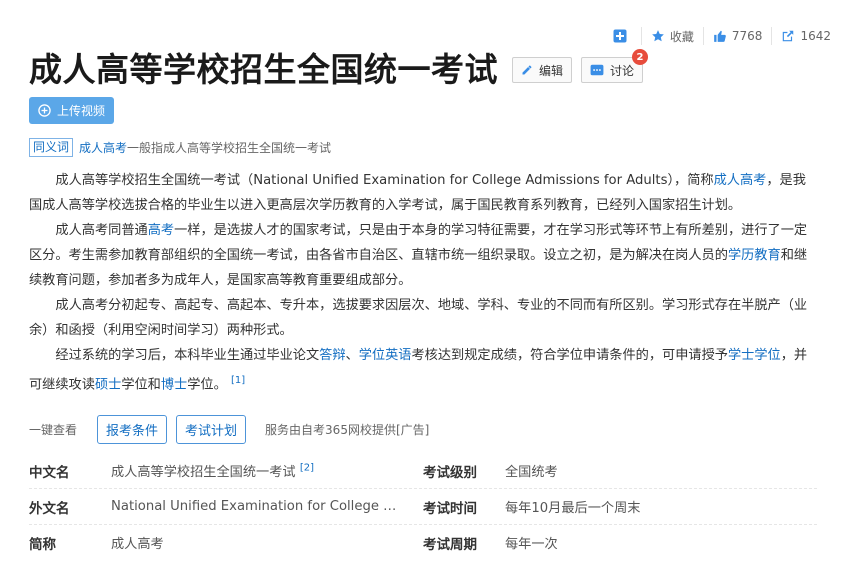 The image size is (846, 575). What do you see at coordinates (80, 111) in the screenshot?
I see `upload-video-label: 上传视频` at bounding box center [80, 111].